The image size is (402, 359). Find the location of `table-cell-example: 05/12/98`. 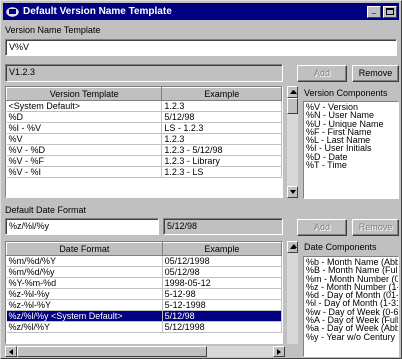

table-cell-example: 05/12/98 is located at coordinates (222, 272).